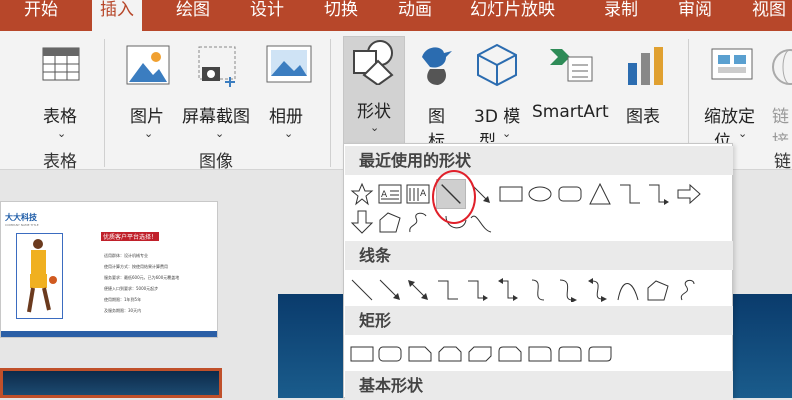 This screenshot has height=400, width=792. What do you see at coordinates (600, 354) in the screenshot?
I see `round-diagonal-rectangle-icon` at bounding box center [600, 354].